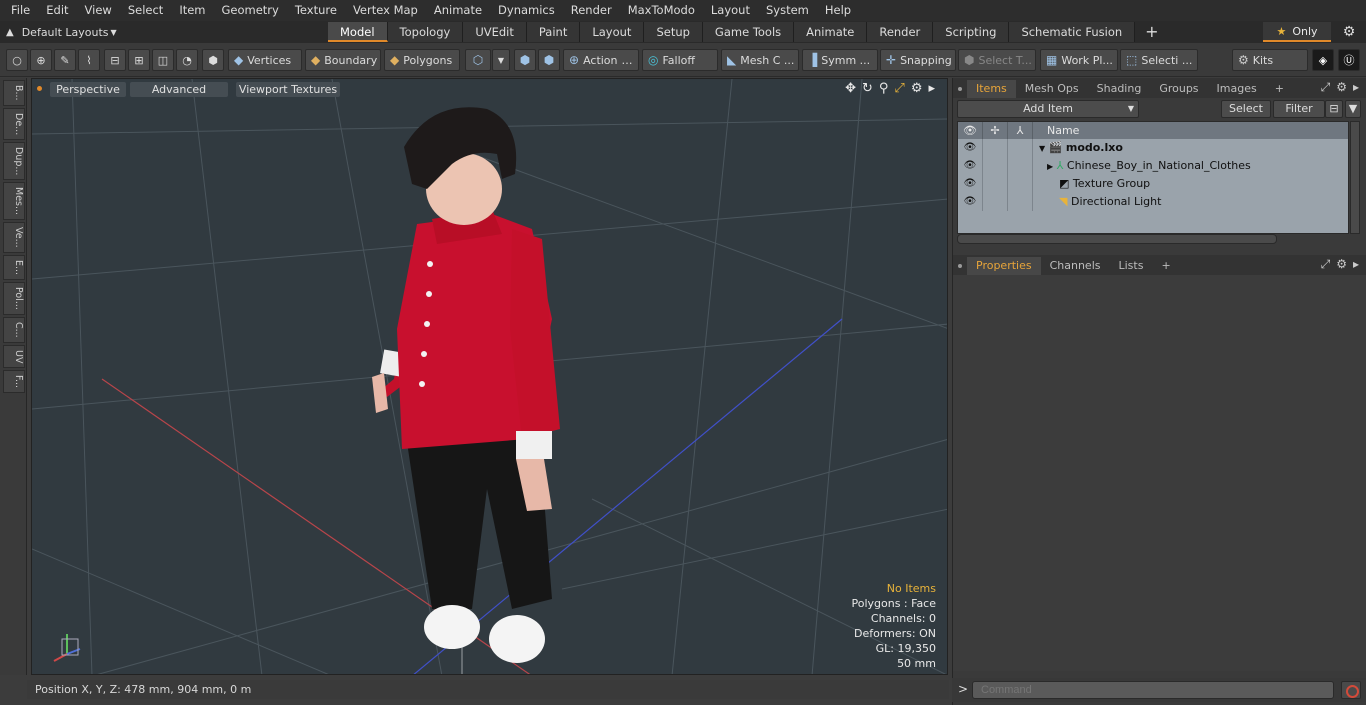 The width and height of the screenshot is (1366, 705). Describe the element at coordinates (1153, 690) in the screenshot. I see `command-input` at that location.